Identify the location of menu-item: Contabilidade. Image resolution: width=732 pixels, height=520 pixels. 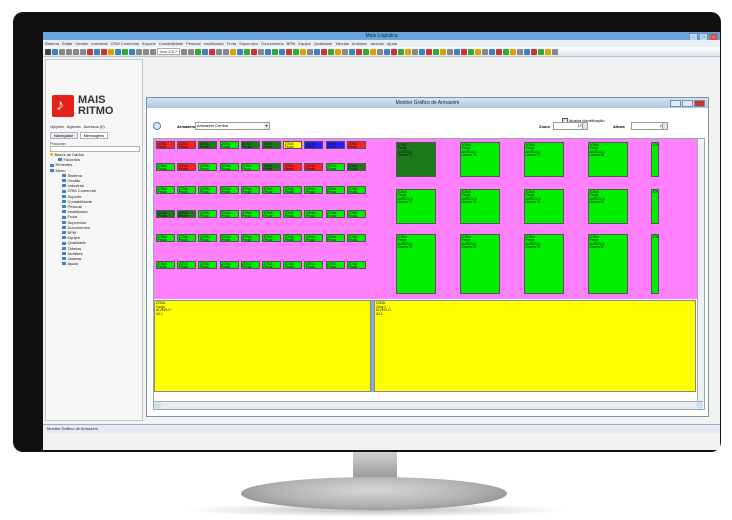
(171, 43).